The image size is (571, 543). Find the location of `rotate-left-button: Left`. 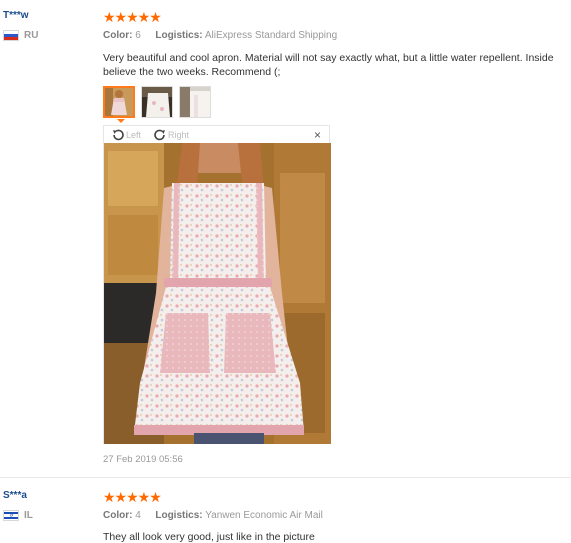

rotate-left-button: Left is located at coordinates (126, 135).